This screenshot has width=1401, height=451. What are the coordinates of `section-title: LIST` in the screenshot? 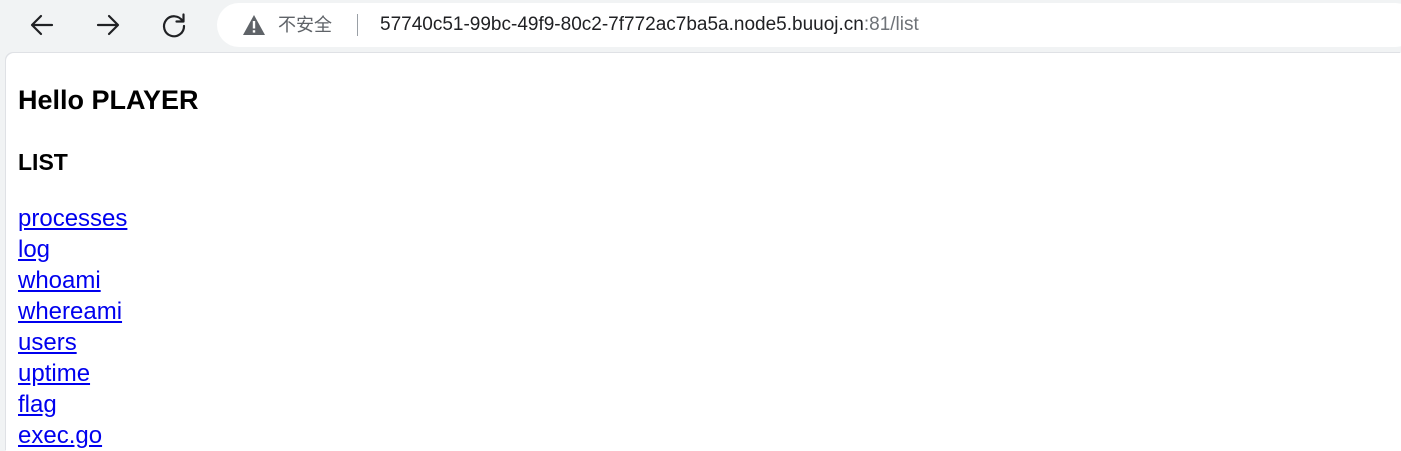 It's located at (43, 162).